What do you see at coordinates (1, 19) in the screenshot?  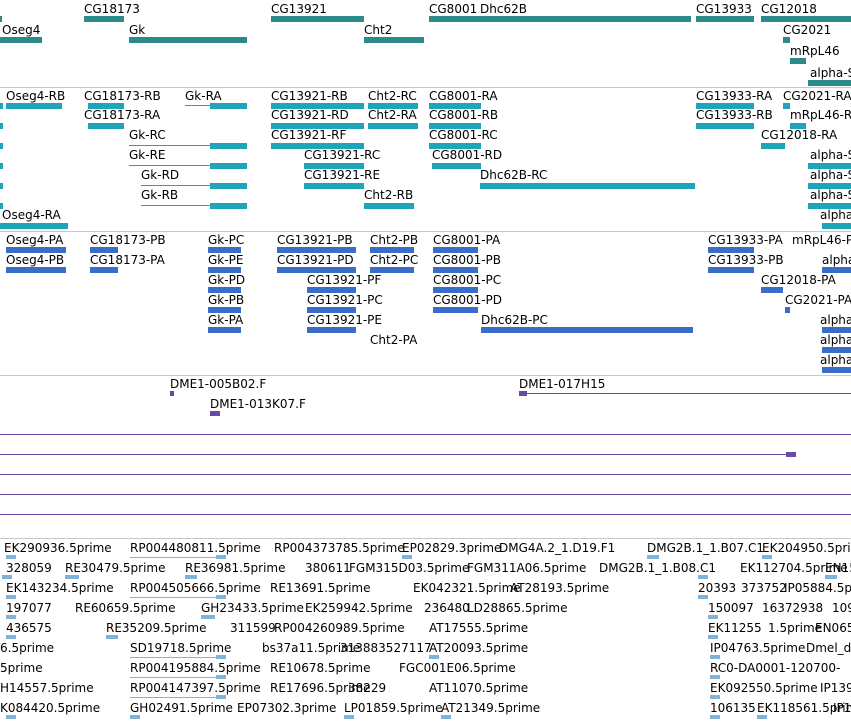 I see `gene-oseg4-left-bar` at bounding box center [1, 19].